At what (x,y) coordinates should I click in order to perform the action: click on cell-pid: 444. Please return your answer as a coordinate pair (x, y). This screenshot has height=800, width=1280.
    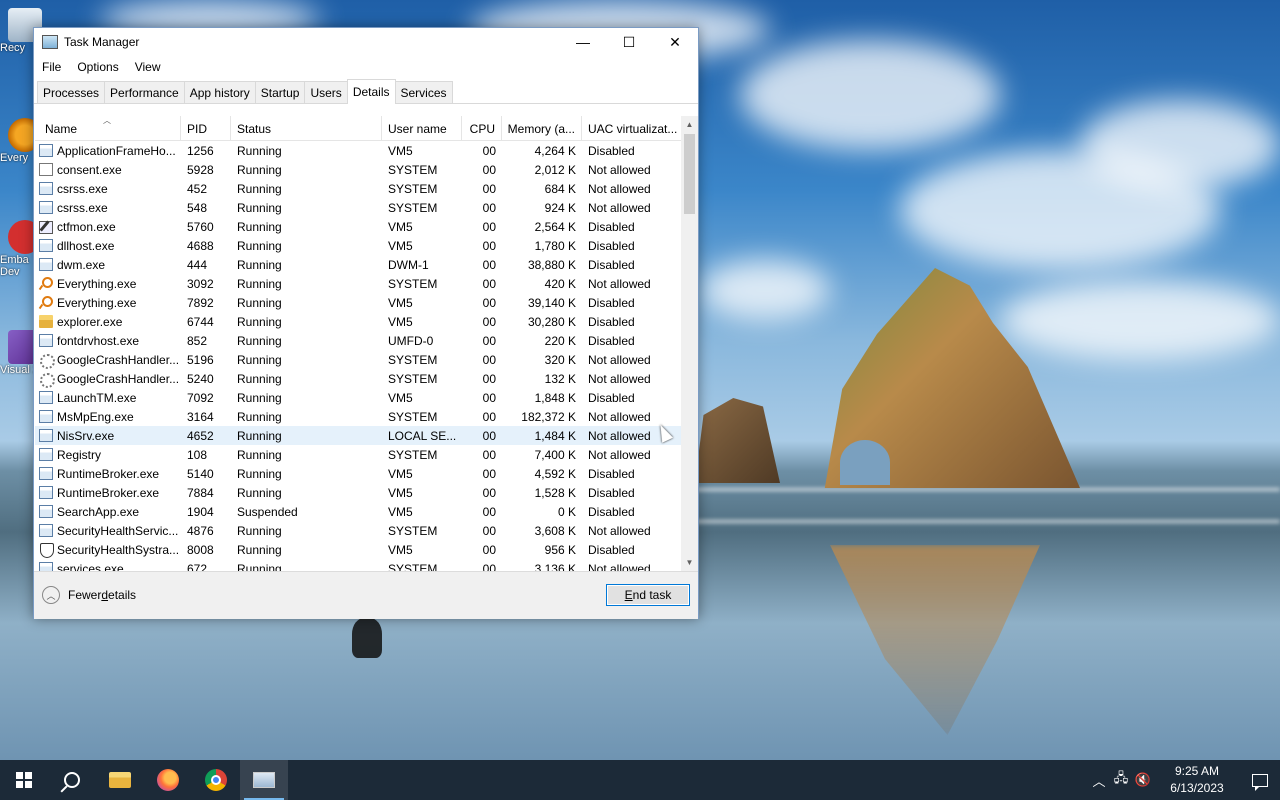
    Looking at the image, I should click on (197, 264).